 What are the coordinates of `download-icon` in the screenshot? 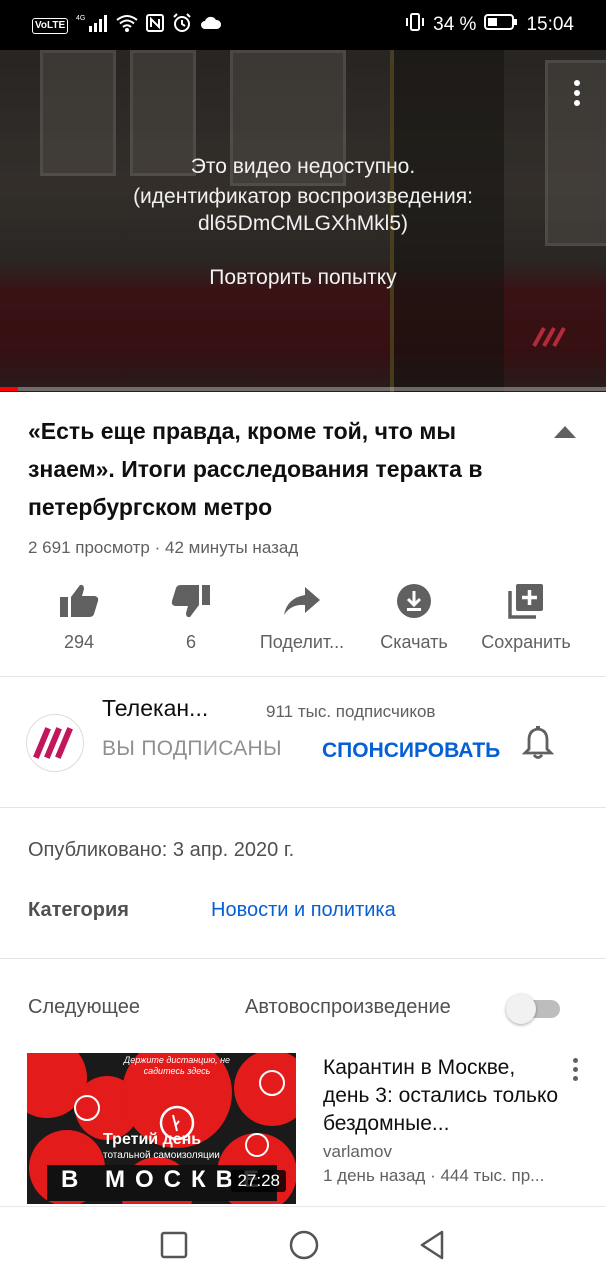 It's located at (414, 601).